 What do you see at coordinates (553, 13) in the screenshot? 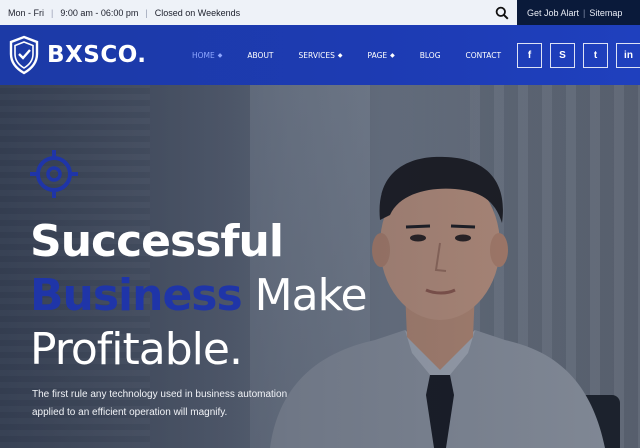
I see `job-alert-link: Get Job Alart` at bounding box center [553, 13].